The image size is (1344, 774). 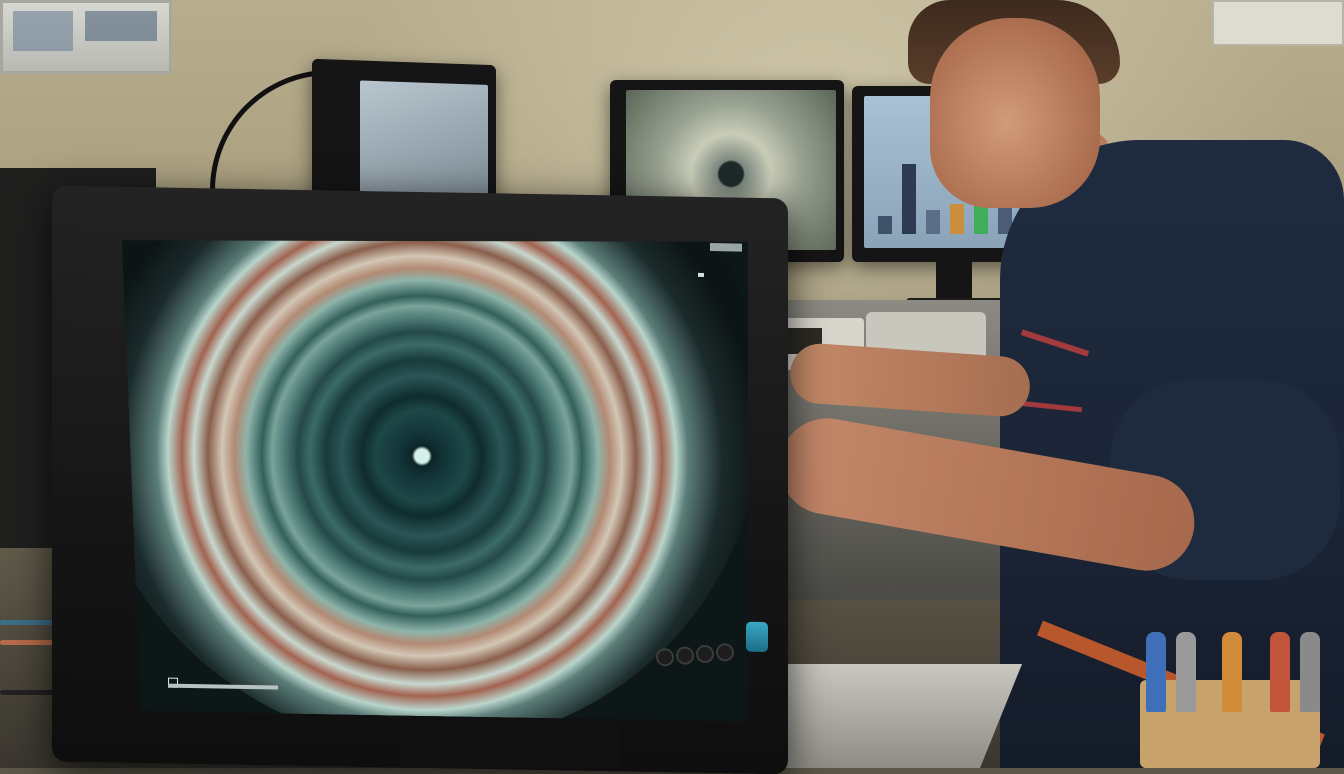 I want to click on screwdriver-icon, so click(x=1186, y=672).